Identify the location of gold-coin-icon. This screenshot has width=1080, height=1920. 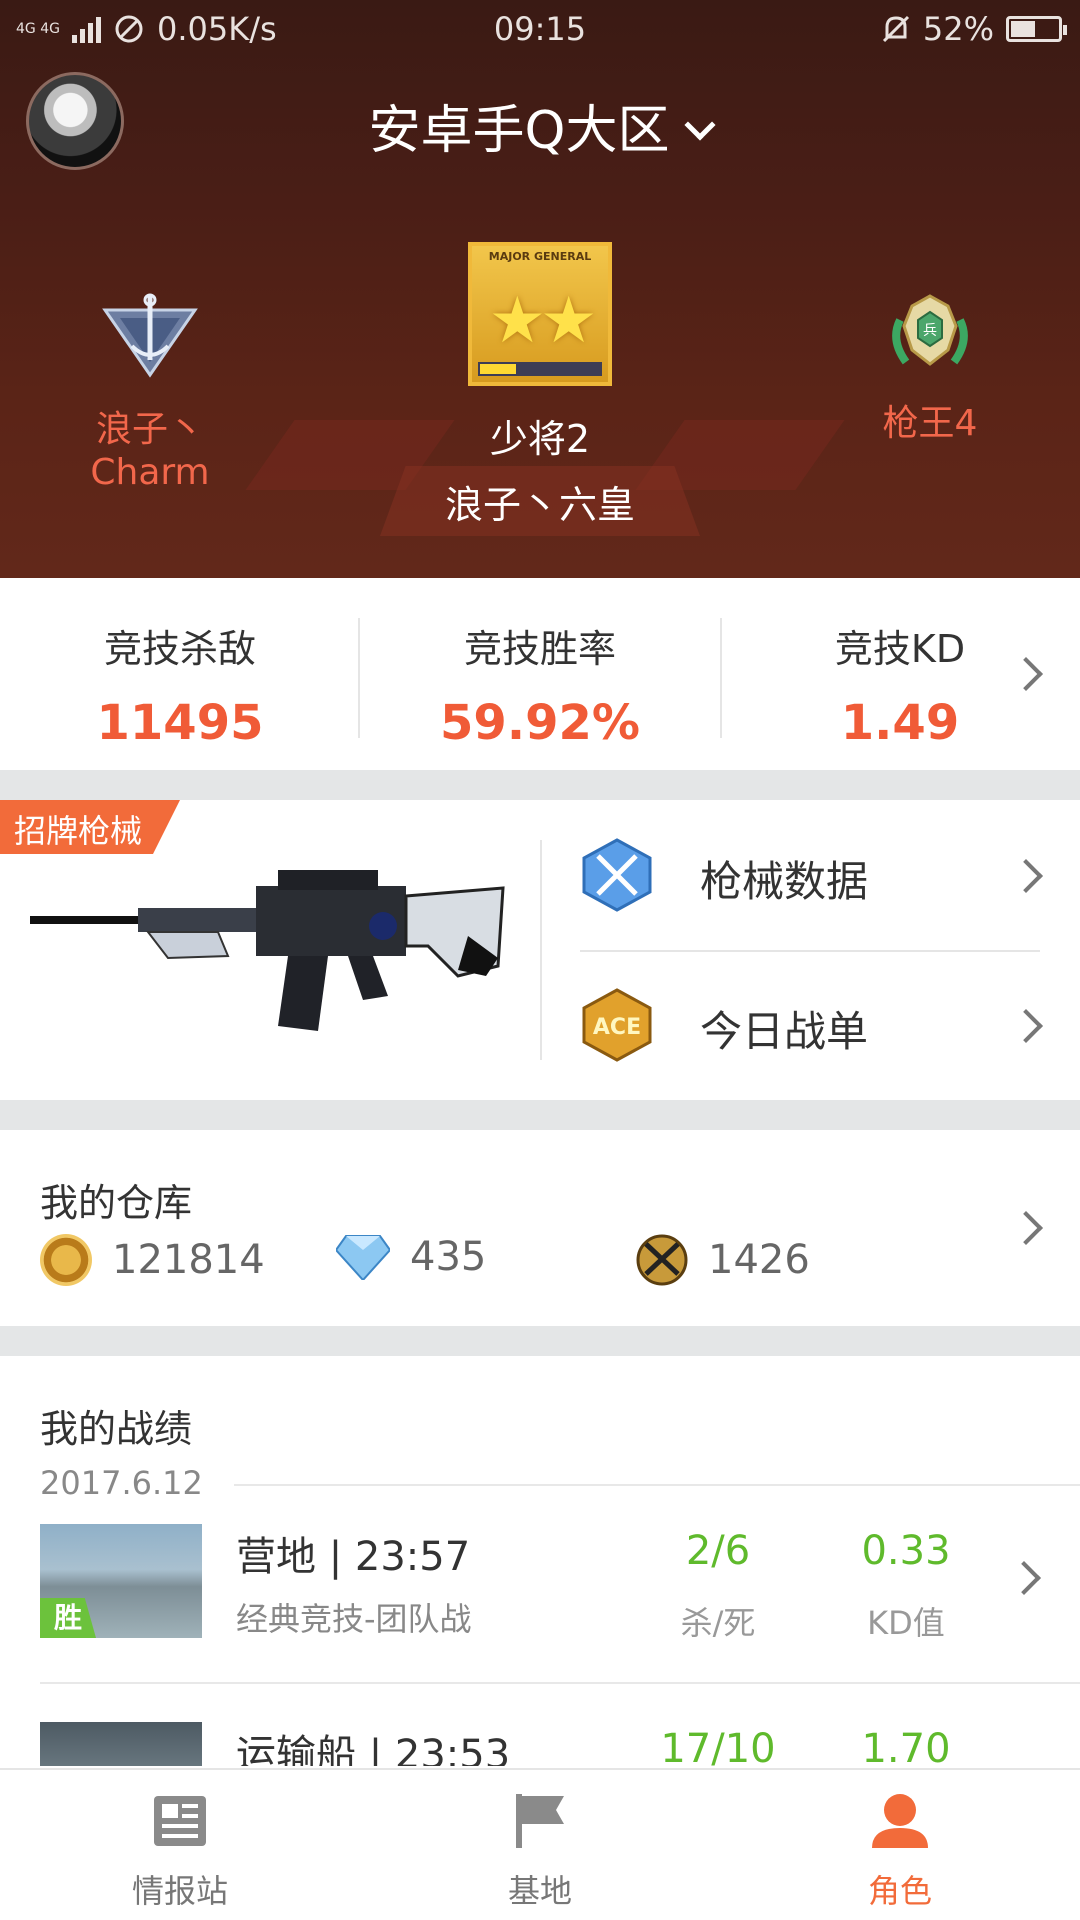
(66, 1260).